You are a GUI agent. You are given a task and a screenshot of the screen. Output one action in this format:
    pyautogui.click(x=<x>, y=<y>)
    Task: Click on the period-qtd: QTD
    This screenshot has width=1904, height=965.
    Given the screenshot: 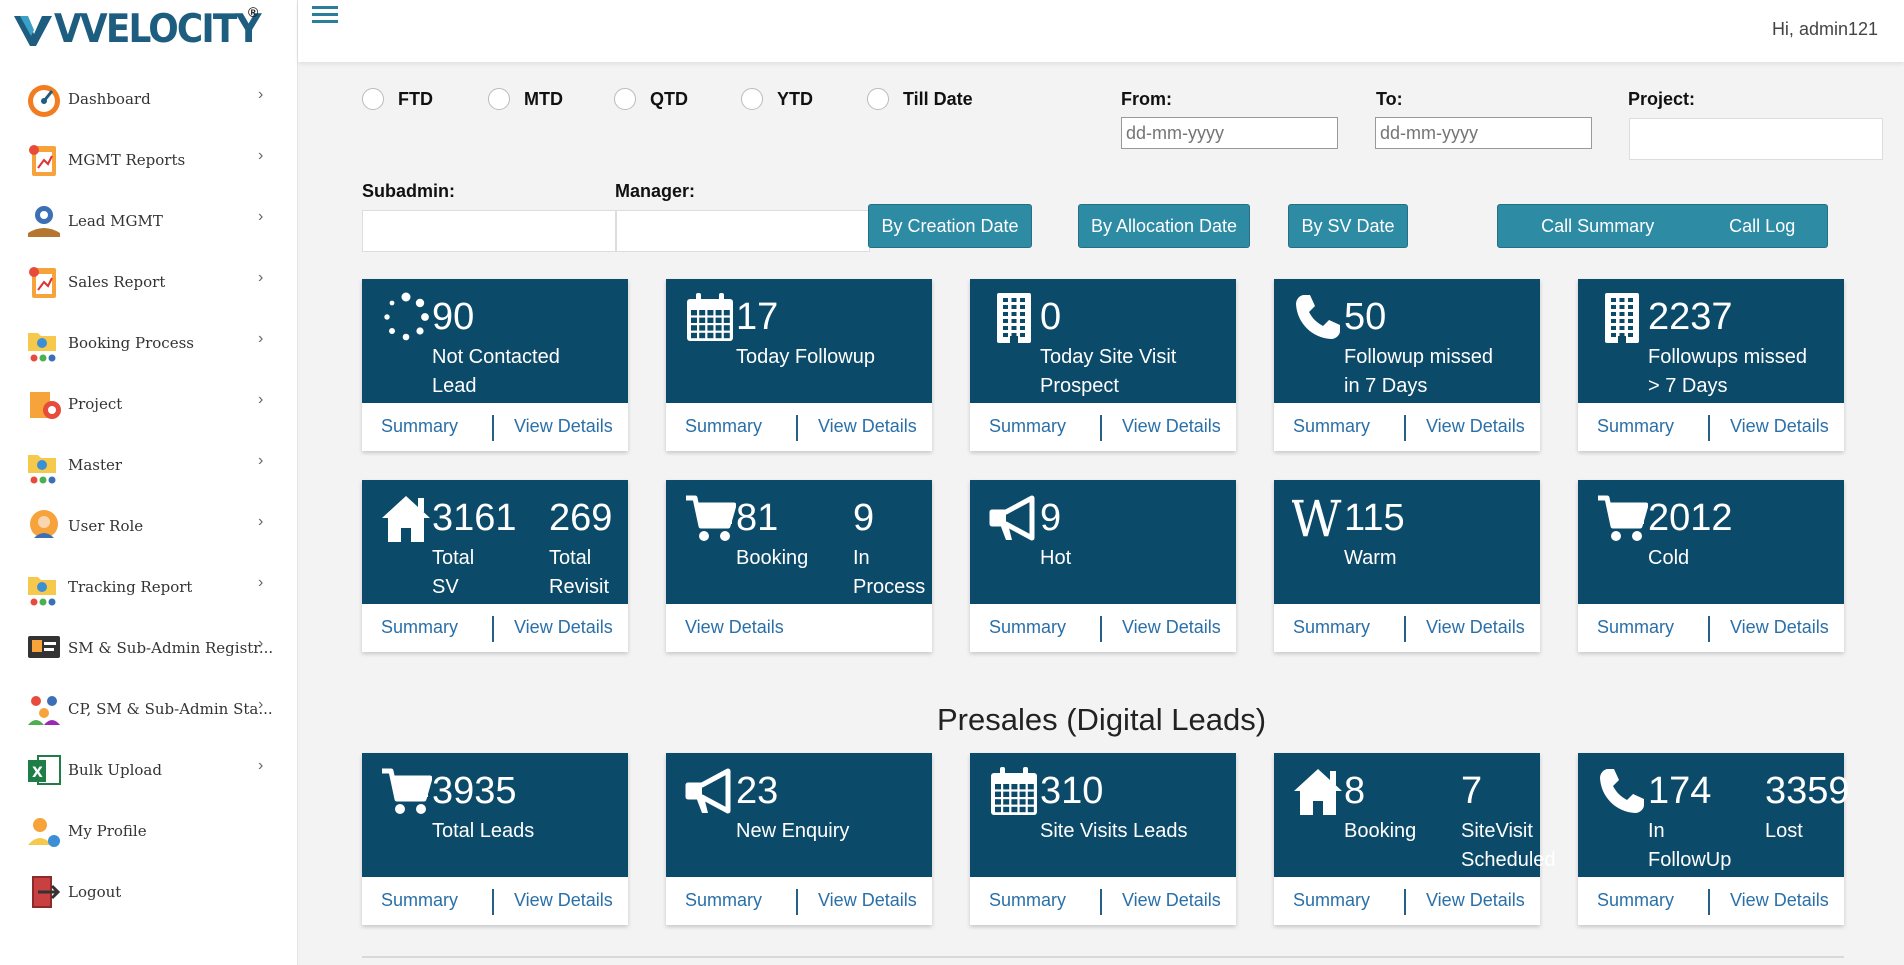 What is the action you would take?
    pyautogui.click(x=651, y=99)
    